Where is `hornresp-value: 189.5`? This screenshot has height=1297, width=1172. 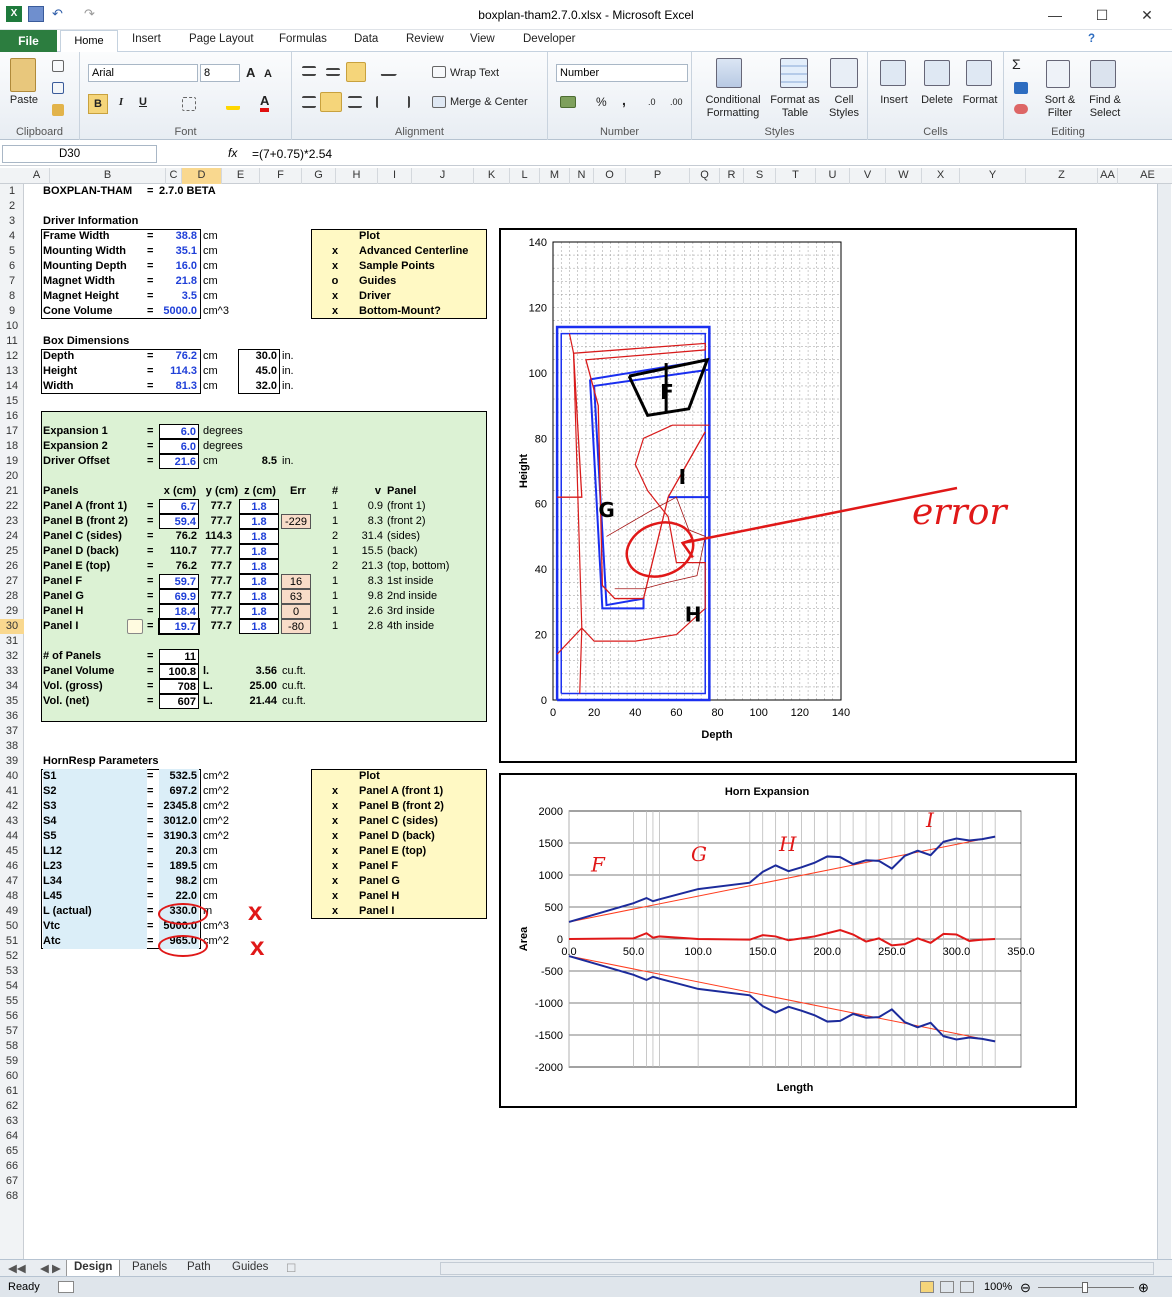 hornresp-value: 189.5 is located at coordinates (179, 866).